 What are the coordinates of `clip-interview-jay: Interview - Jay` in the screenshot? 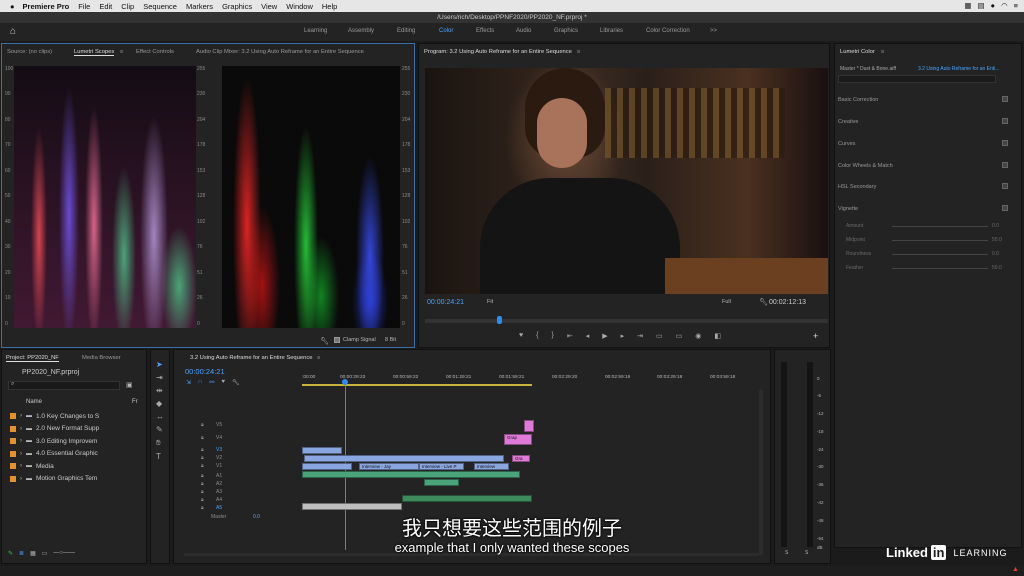 It's located at (389, 466).